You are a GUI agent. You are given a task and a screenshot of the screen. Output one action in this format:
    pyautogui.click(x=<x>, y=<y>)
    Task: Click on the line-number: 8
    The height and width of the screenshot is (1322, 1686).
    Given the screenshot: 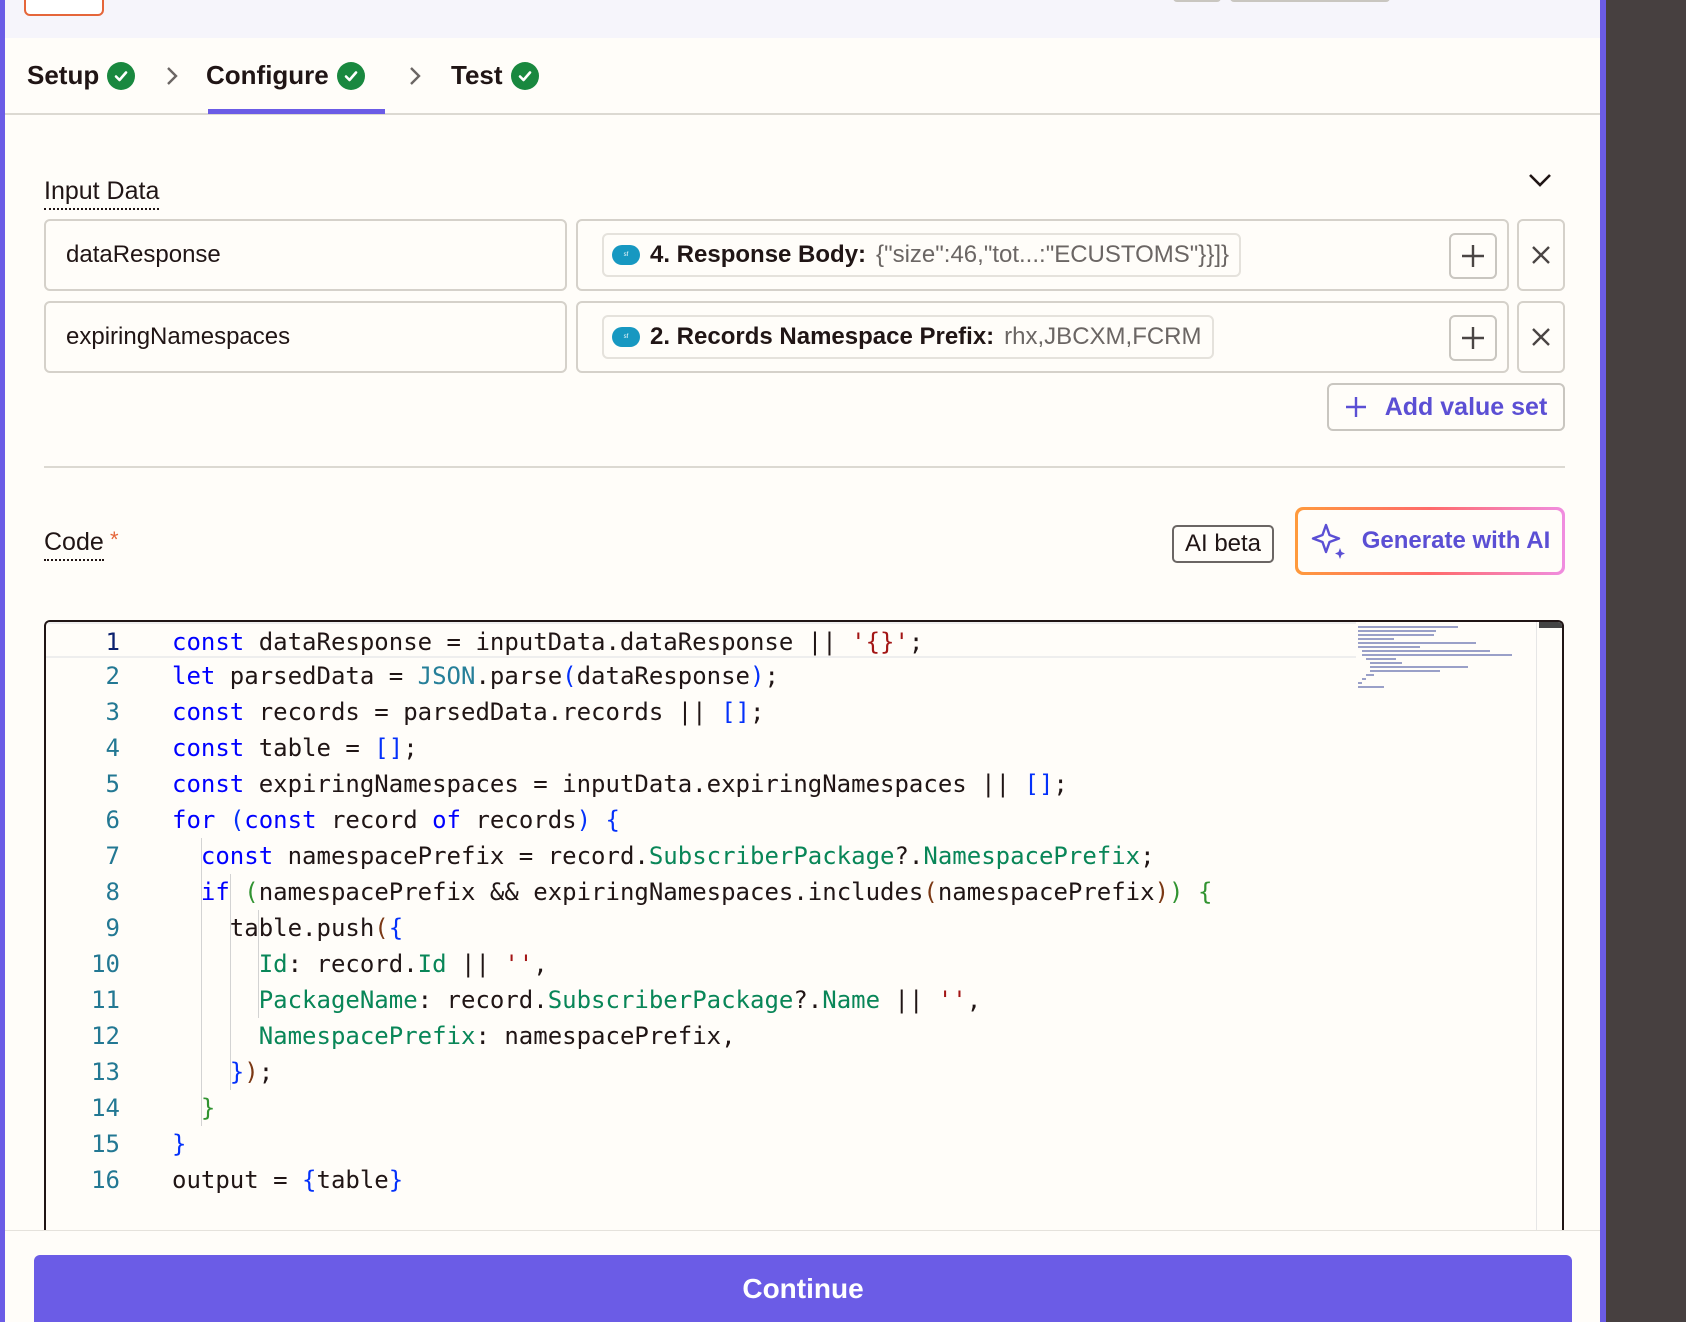 What is the action you would take?
    pyautogui.click(x=112, y=892)
    